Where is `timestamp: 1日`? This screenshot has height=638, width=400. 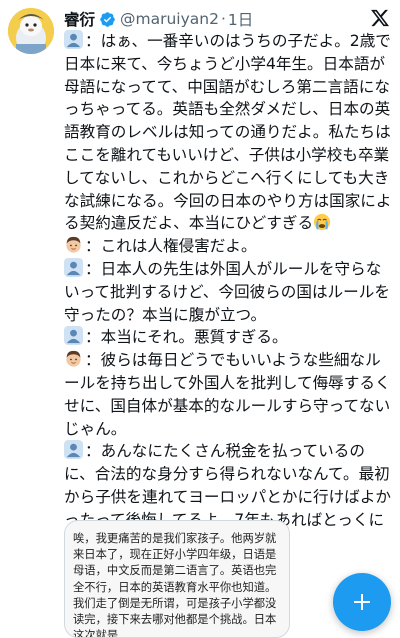 timestamp: 1日 is located at coordinates (240, 19).